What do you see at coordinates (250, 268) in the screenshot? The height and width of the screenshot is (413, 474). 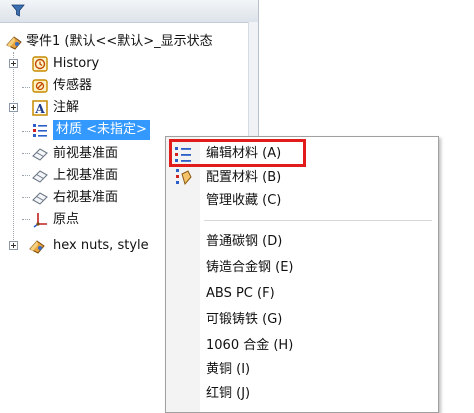 I see `menu-item-cast-alloy-steel: 铸造合金钢 (E)` at bounding box center [250, 268].